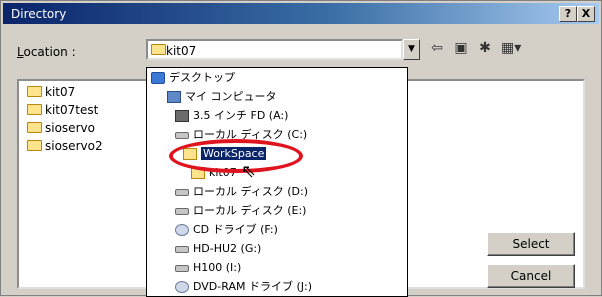 The height and width of the screenshot is (297, 602). I want to click on location-label: Location :, so click(46, 52).